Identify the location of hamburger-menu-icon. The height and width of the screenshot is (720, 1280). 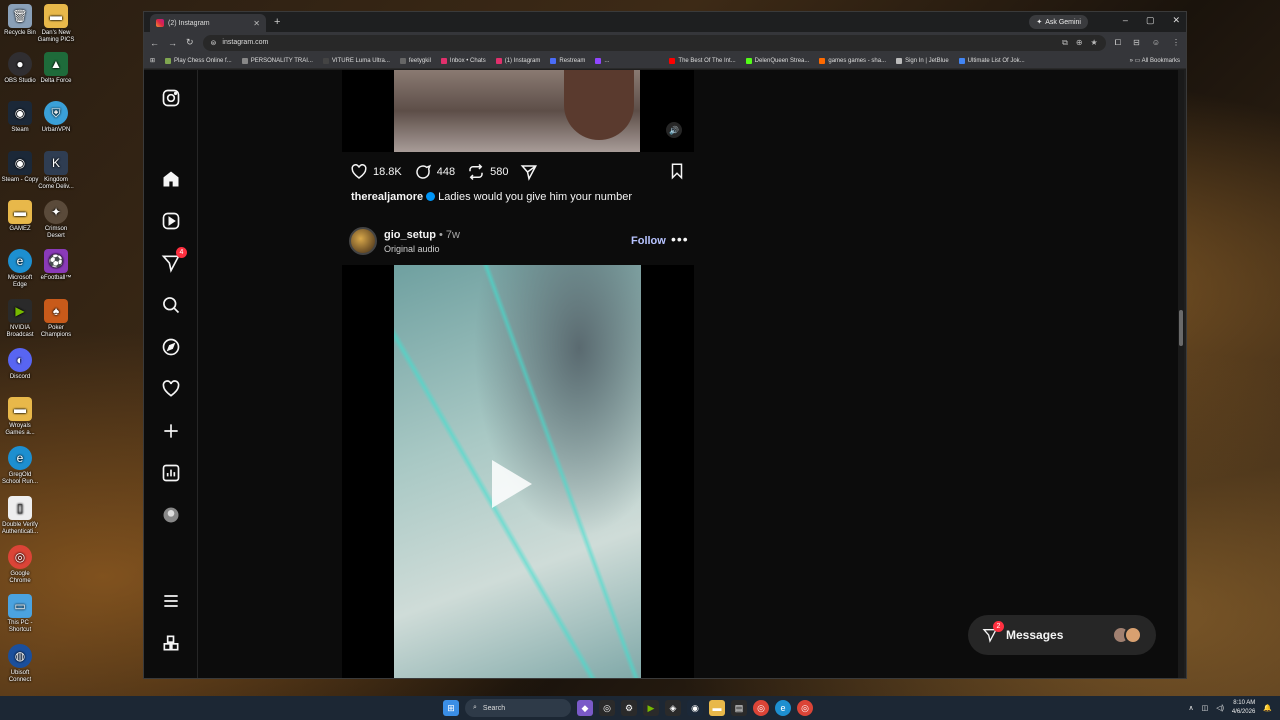
(171, 601).